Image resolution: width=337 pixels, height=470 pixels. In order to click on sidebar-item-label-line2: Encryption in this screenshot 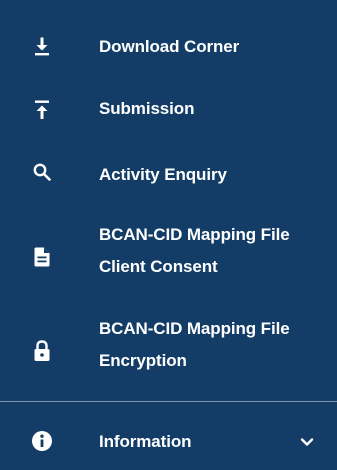, I will do `click(143, 360)`.